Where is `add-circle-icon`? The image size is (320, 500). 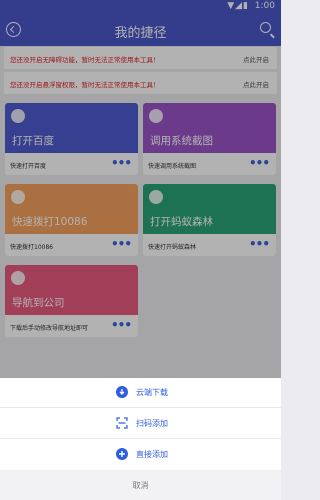 add-circle-icon is located at coordinates (122, 454).